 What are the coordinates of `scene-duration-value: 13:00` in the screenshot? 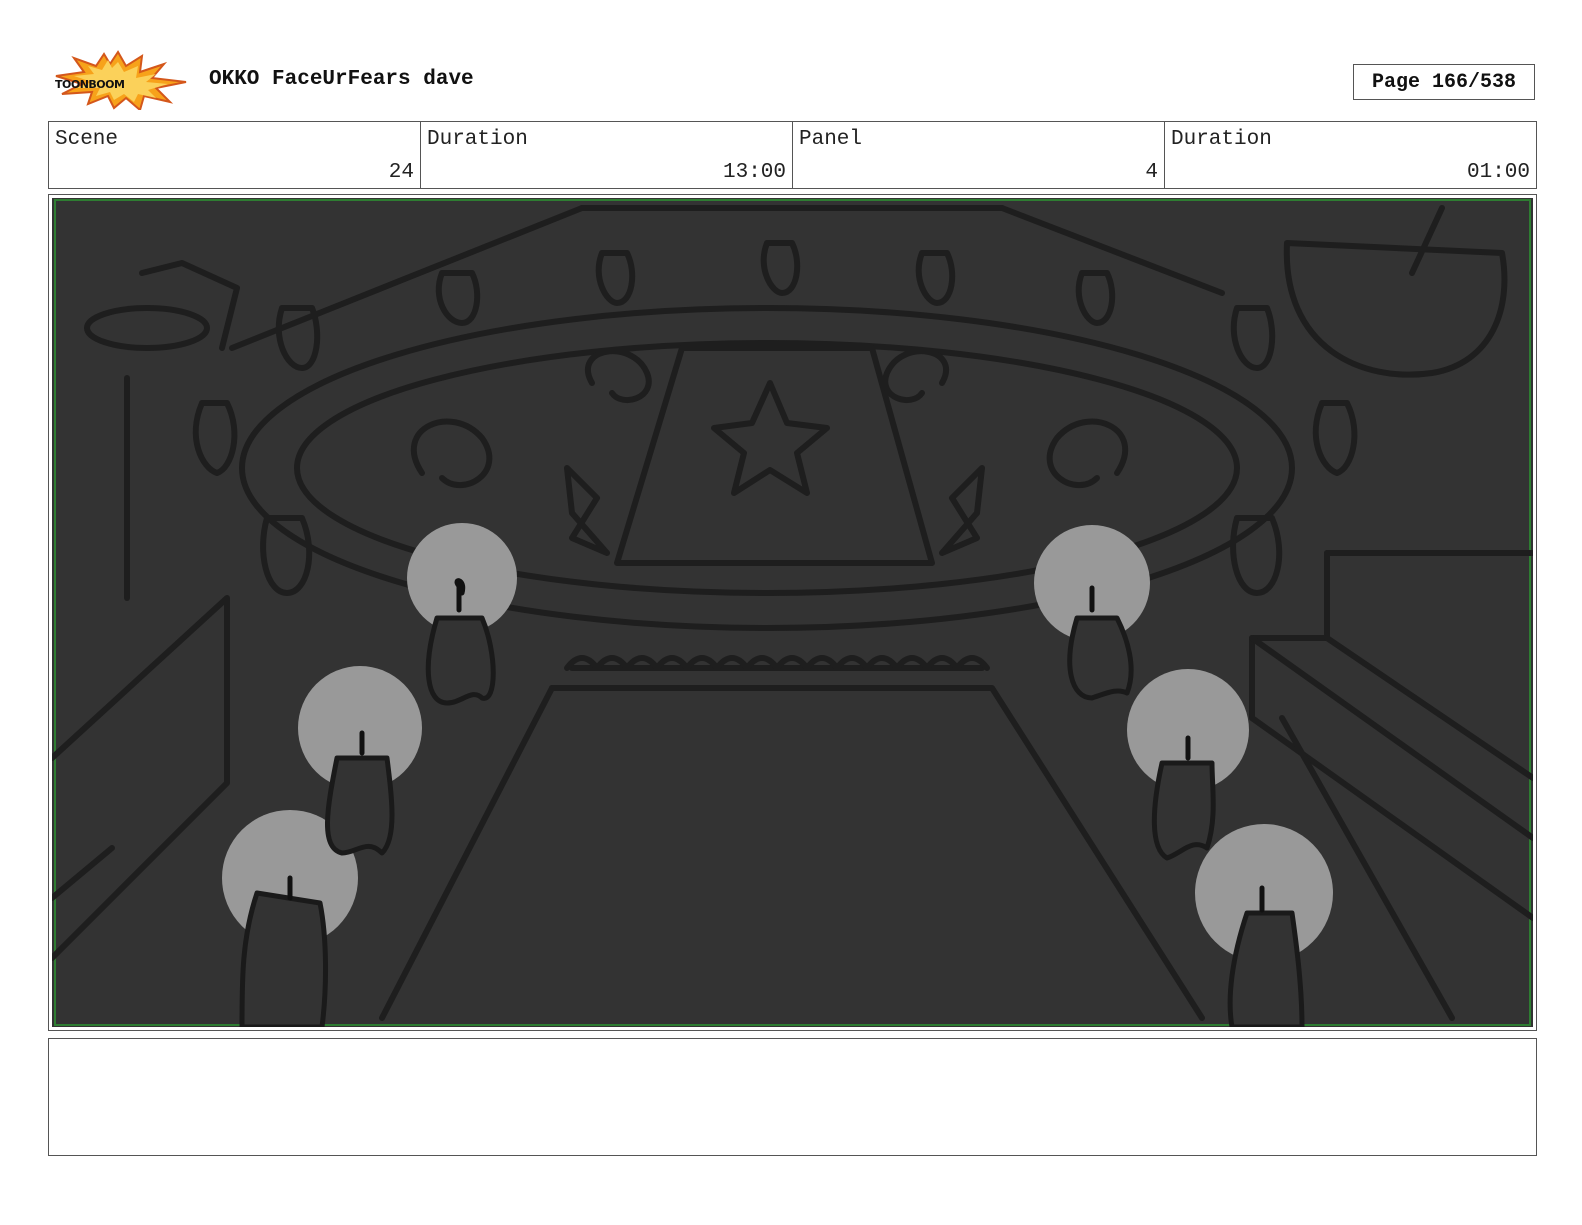 It's located at (754, 172).